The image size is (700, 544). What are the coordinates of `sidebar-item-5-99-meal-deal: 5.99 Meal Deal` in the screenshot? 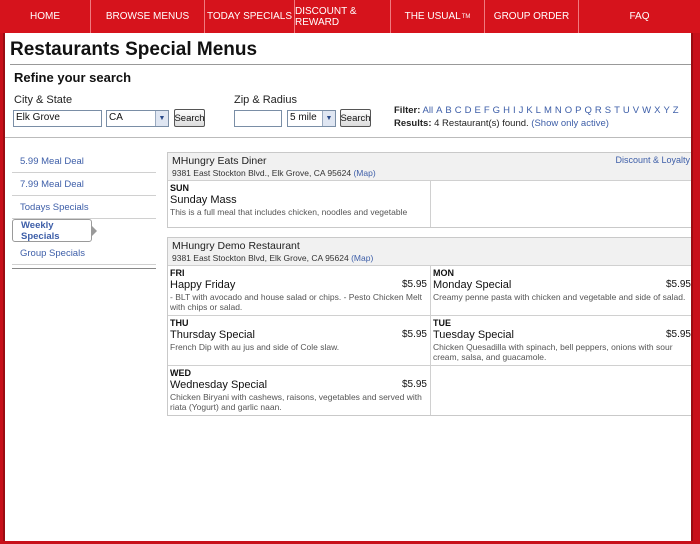 It's located at (84, 161).